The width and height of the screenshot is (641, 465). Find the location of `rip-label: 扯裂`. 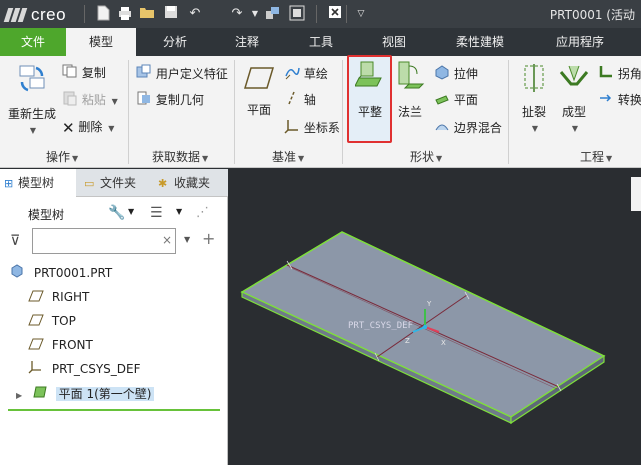

rip-label: 扯裂 is located at coordinates (533, 112).